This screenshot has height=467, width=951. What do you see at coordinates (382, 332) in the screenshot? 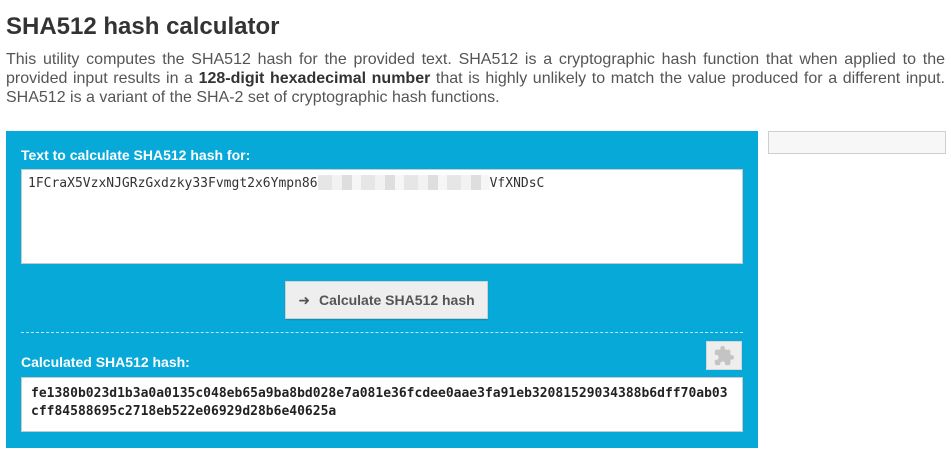
I see `section-divider` at bounding box center [382, 332].